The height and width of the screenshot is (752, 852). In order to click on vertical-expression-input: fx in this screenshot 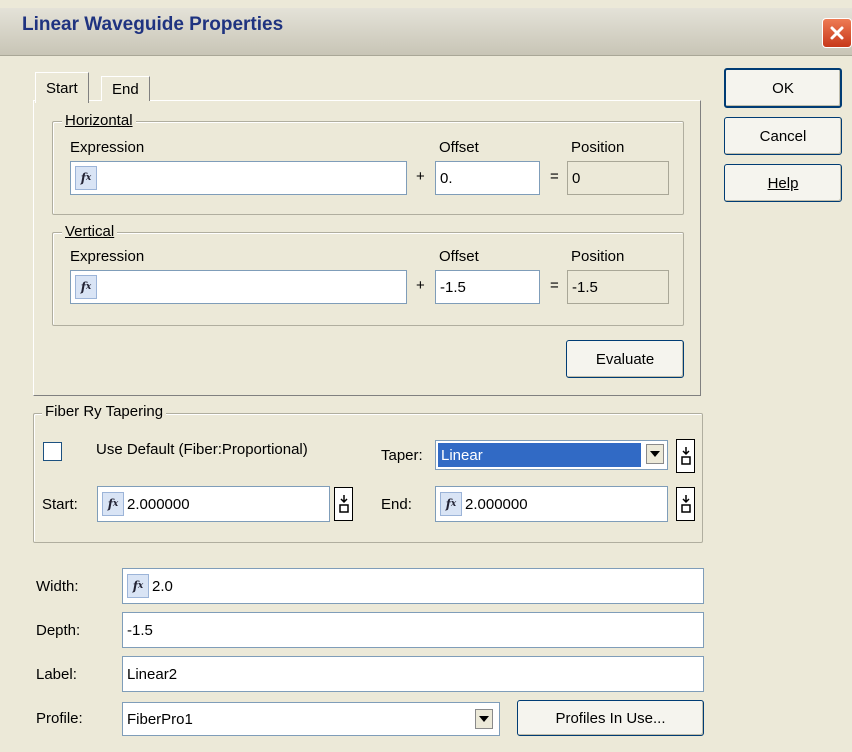, I will do `click(238, 287)`.